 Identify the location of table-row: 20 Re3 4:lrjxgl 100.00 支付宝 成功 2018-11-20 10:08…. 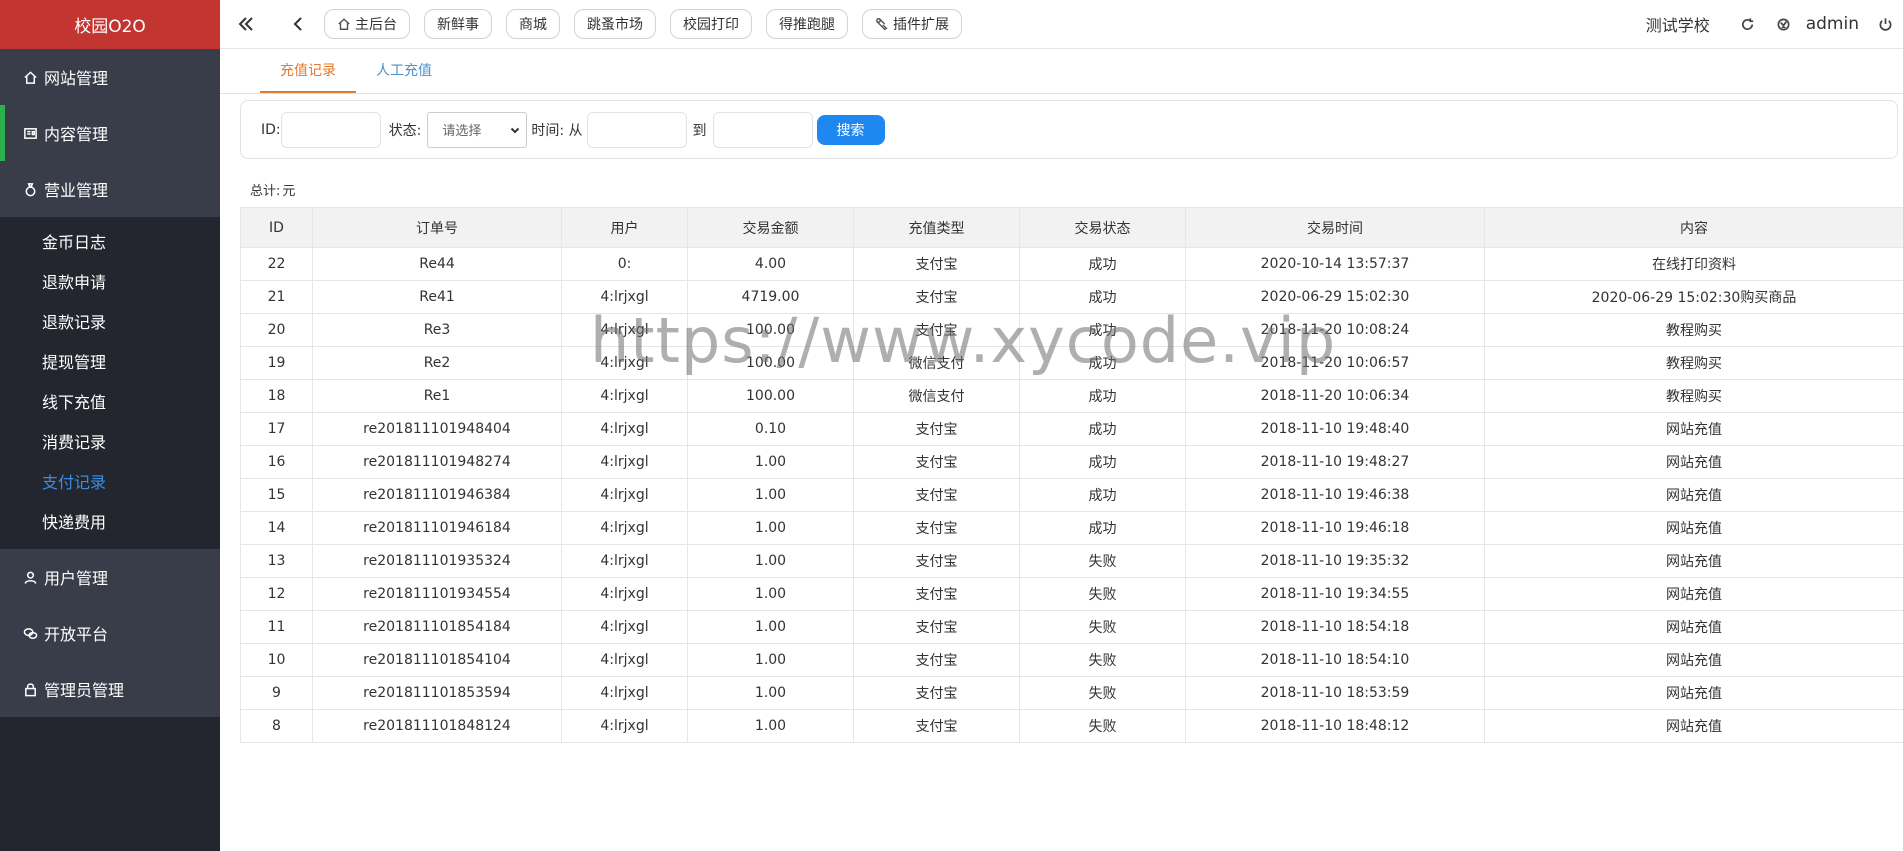
(1071, 330).